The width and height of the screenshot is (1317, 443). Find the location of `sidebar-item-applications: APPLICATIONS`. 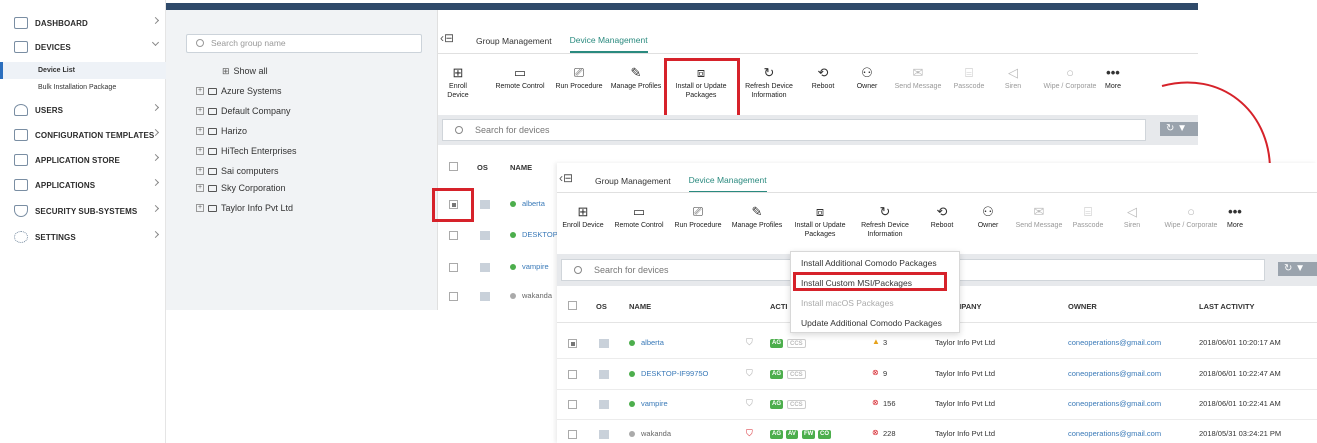

sidebar-item-applications: APPLICATIONS is located at coordinates (83, 185).